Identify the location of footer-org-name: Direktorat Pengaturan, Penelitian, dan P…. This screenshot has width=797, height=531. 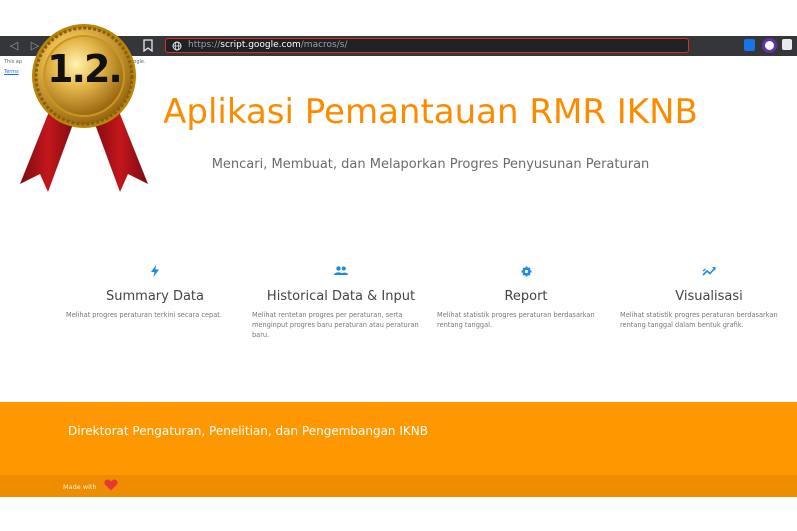
(248, 431).